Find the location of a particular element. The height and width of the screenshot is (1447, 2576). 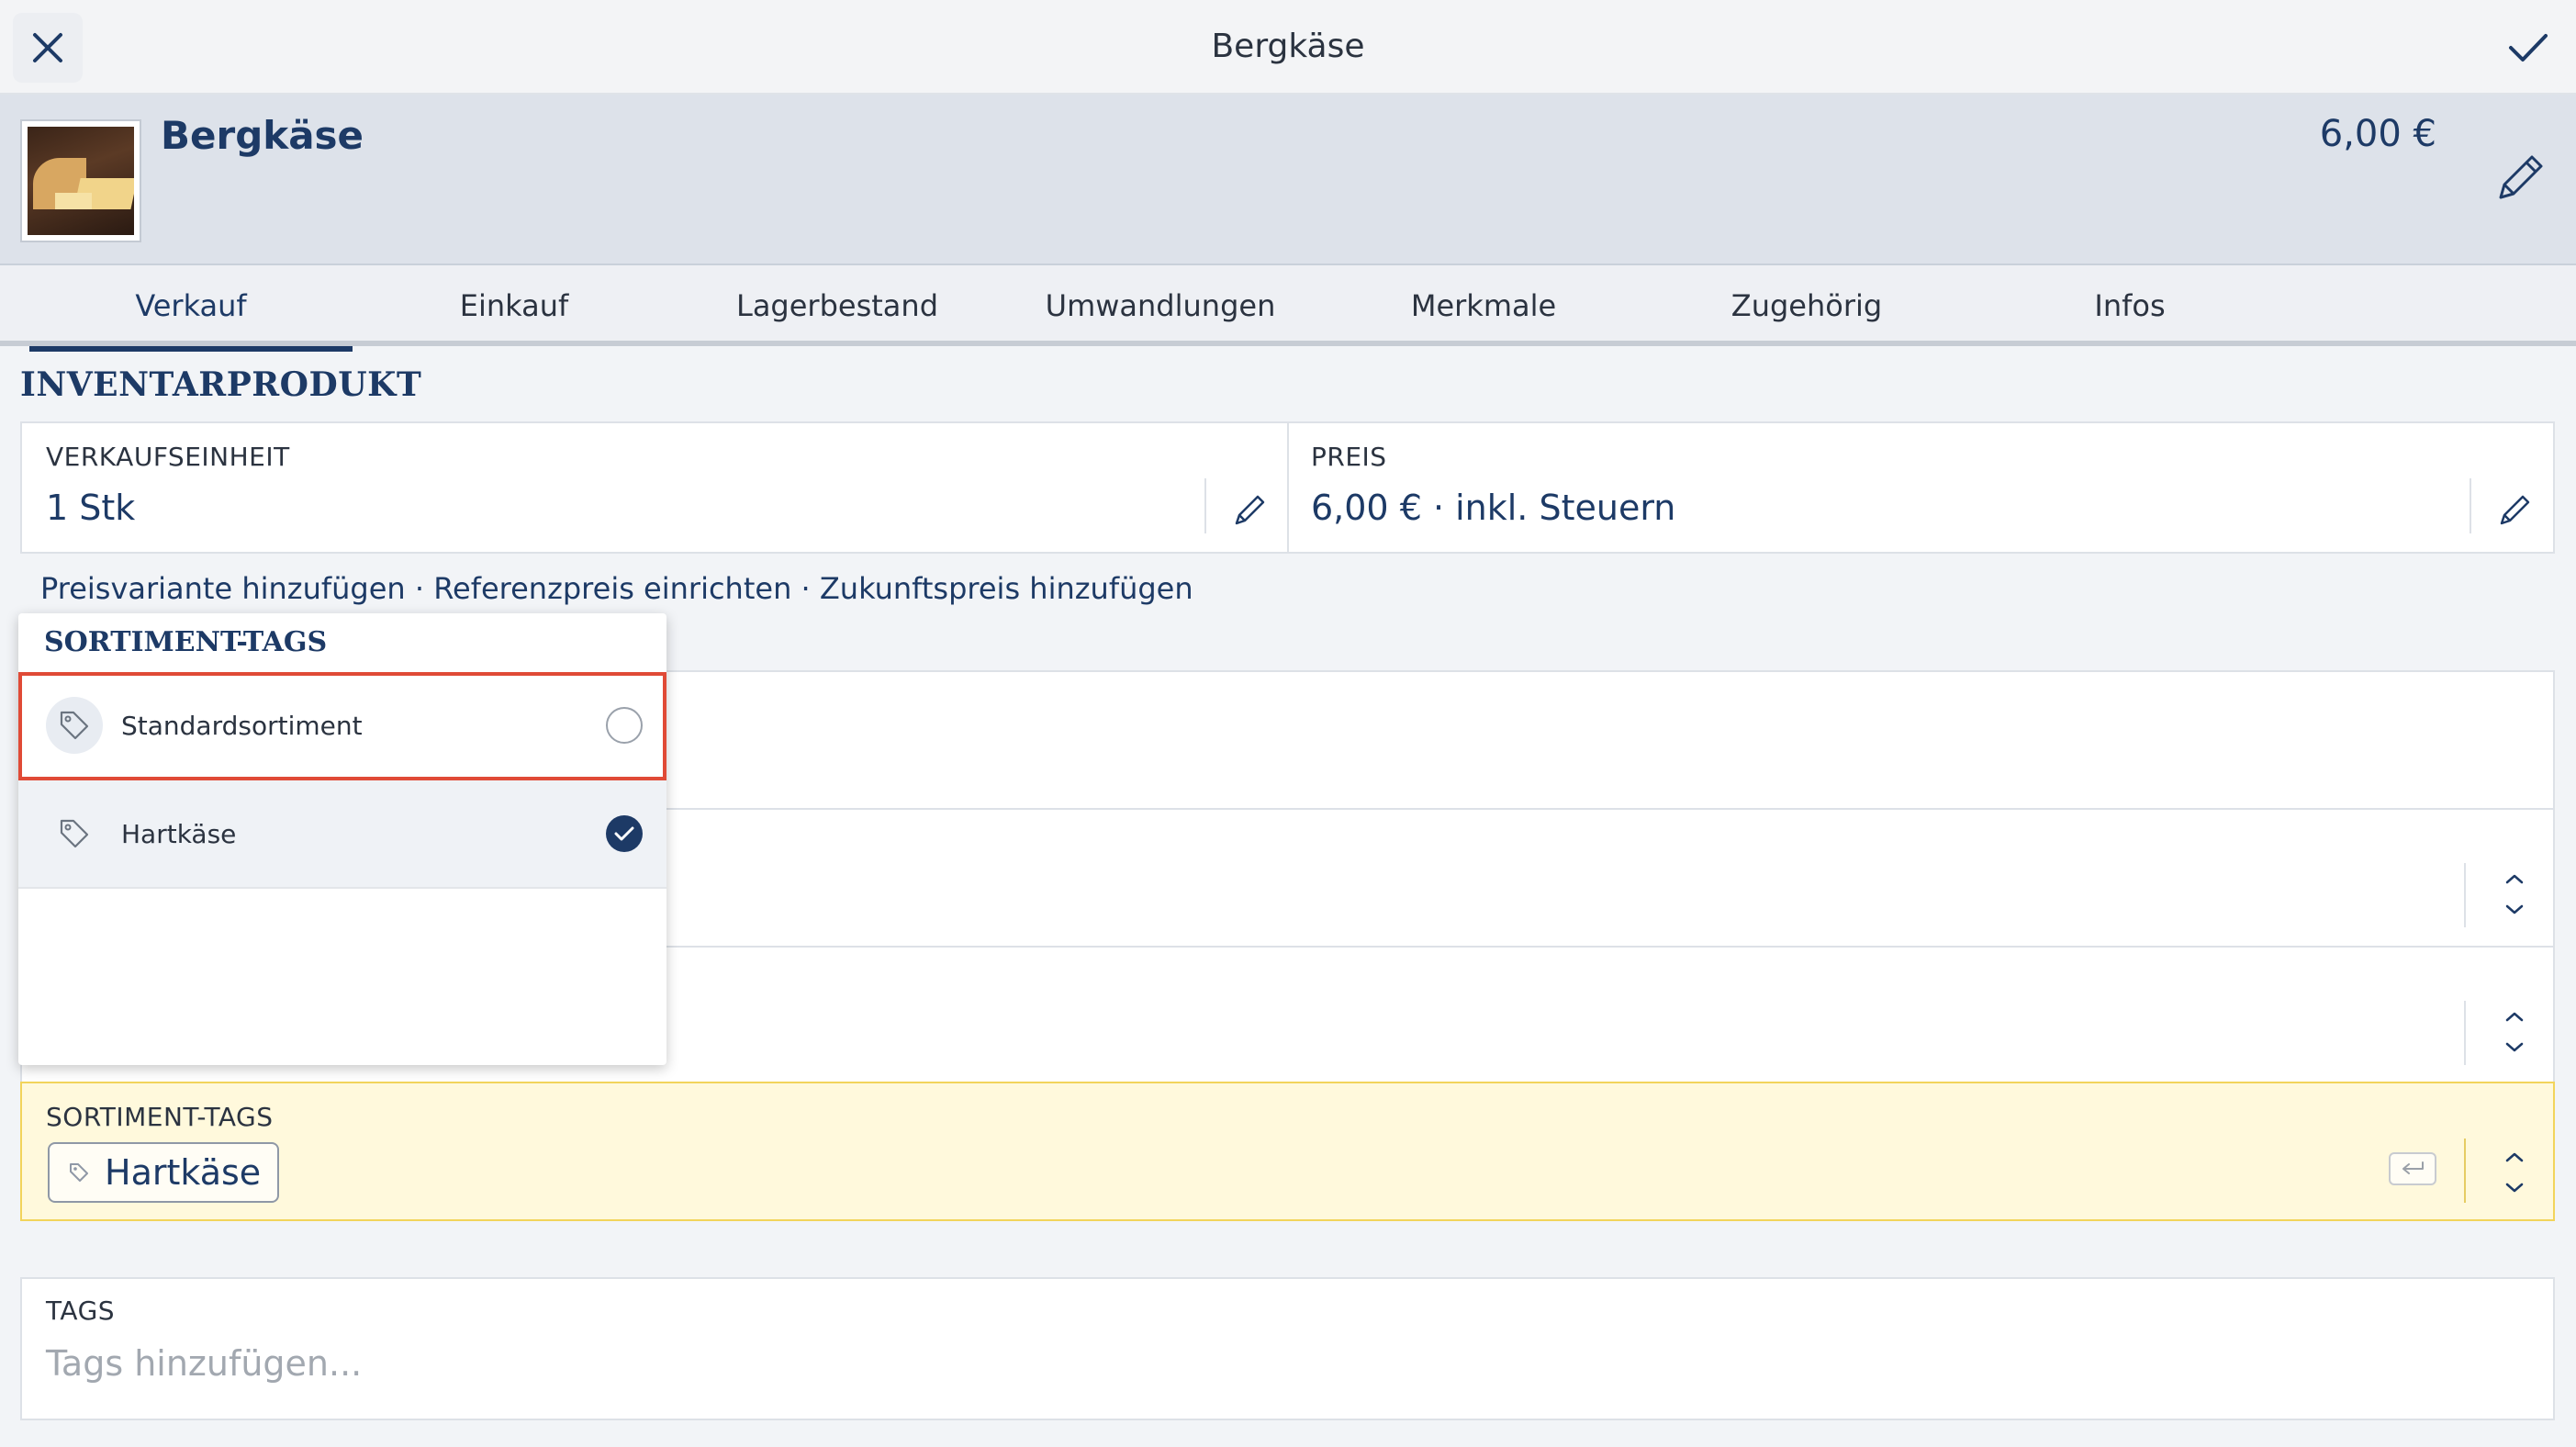

sales-unit-label: VERKAUFSEINHEIT is located at coordinates (168, 457).